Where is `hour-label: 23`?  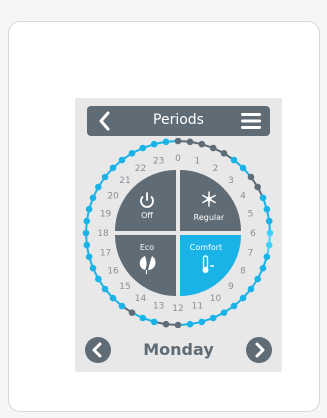 hour-label: 23 is located at coordinates (158, 162).